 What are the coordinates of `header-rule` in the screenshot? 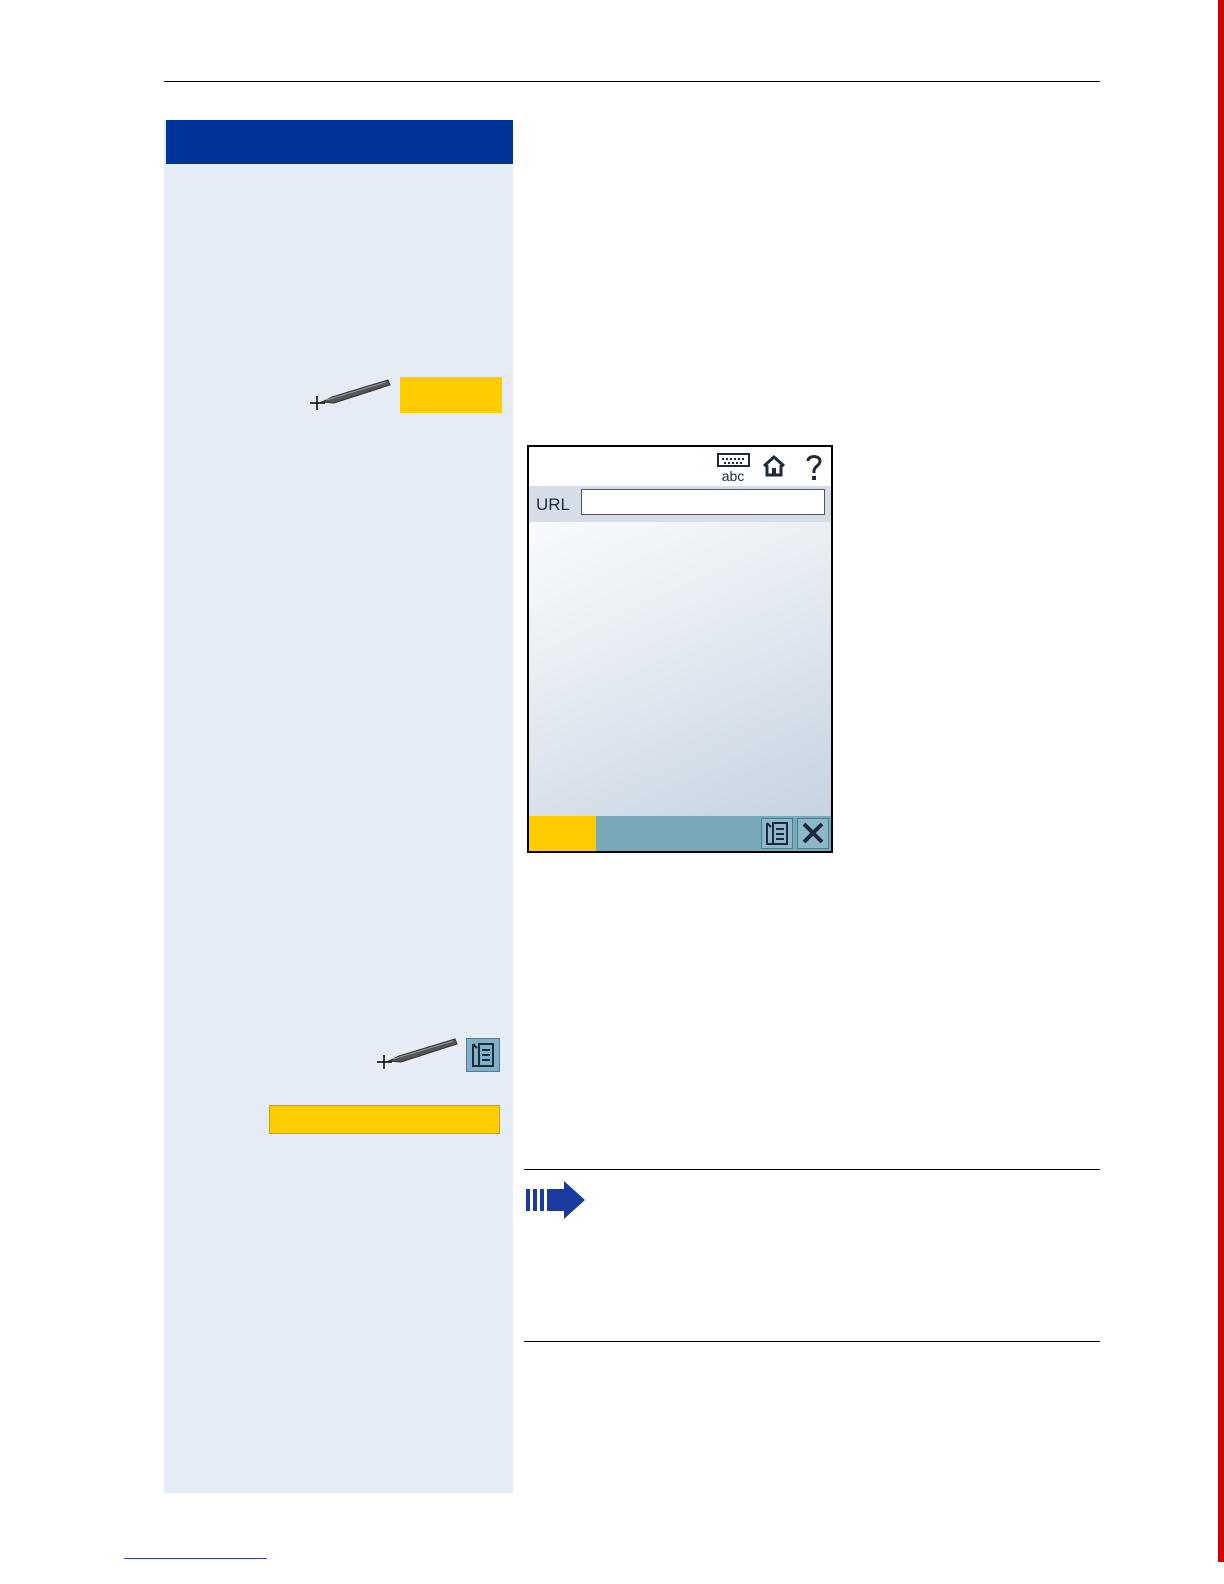 It's located at (632, 81).